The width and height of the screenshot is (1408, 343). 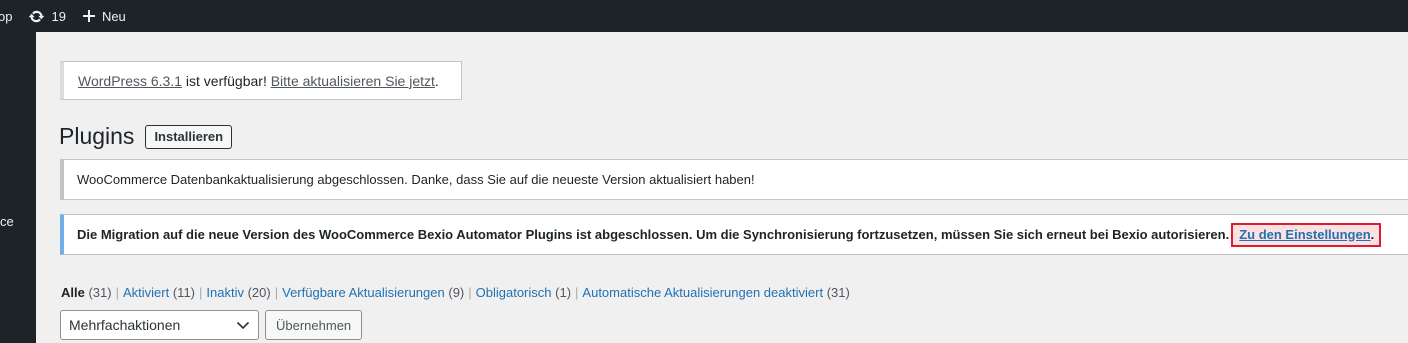 I want to click on updates-link: 19, so click(x=46, y=16).